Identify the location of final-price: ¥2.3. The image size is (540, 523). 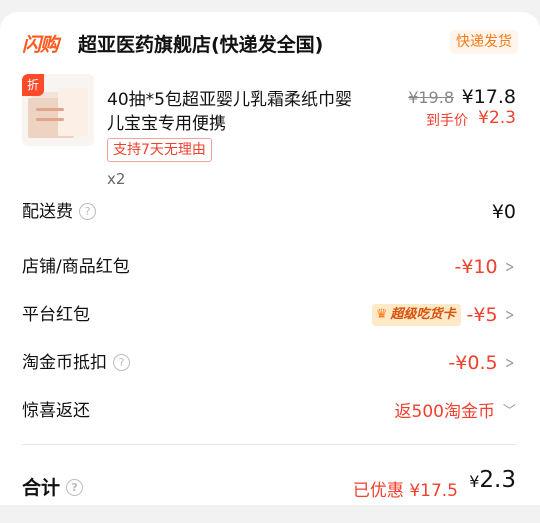
(497, 118).